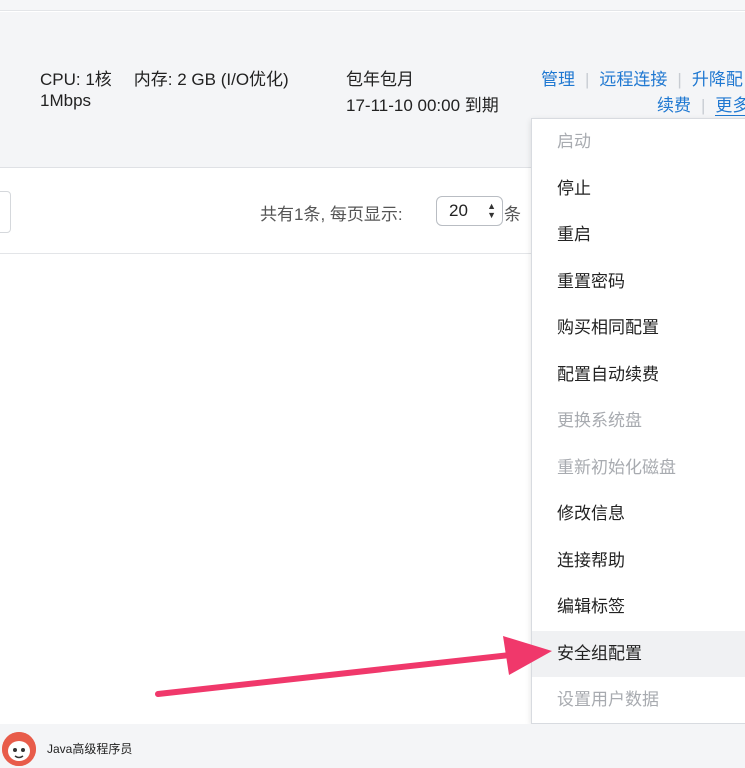  Describe the element at coordinates (372, 746) in the screenshot. I see `watermark-bar: Java高级程序员` at that location.